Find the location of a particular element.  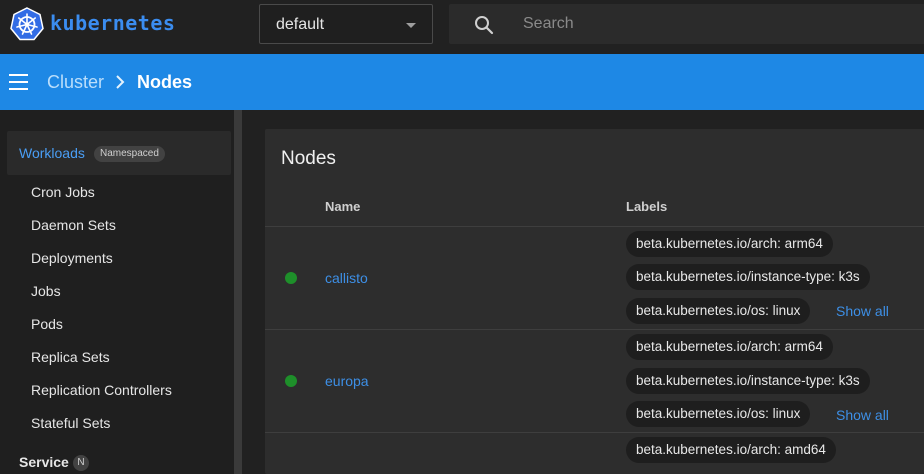

namespace-select-value: default is located at coordinates (300, 24).